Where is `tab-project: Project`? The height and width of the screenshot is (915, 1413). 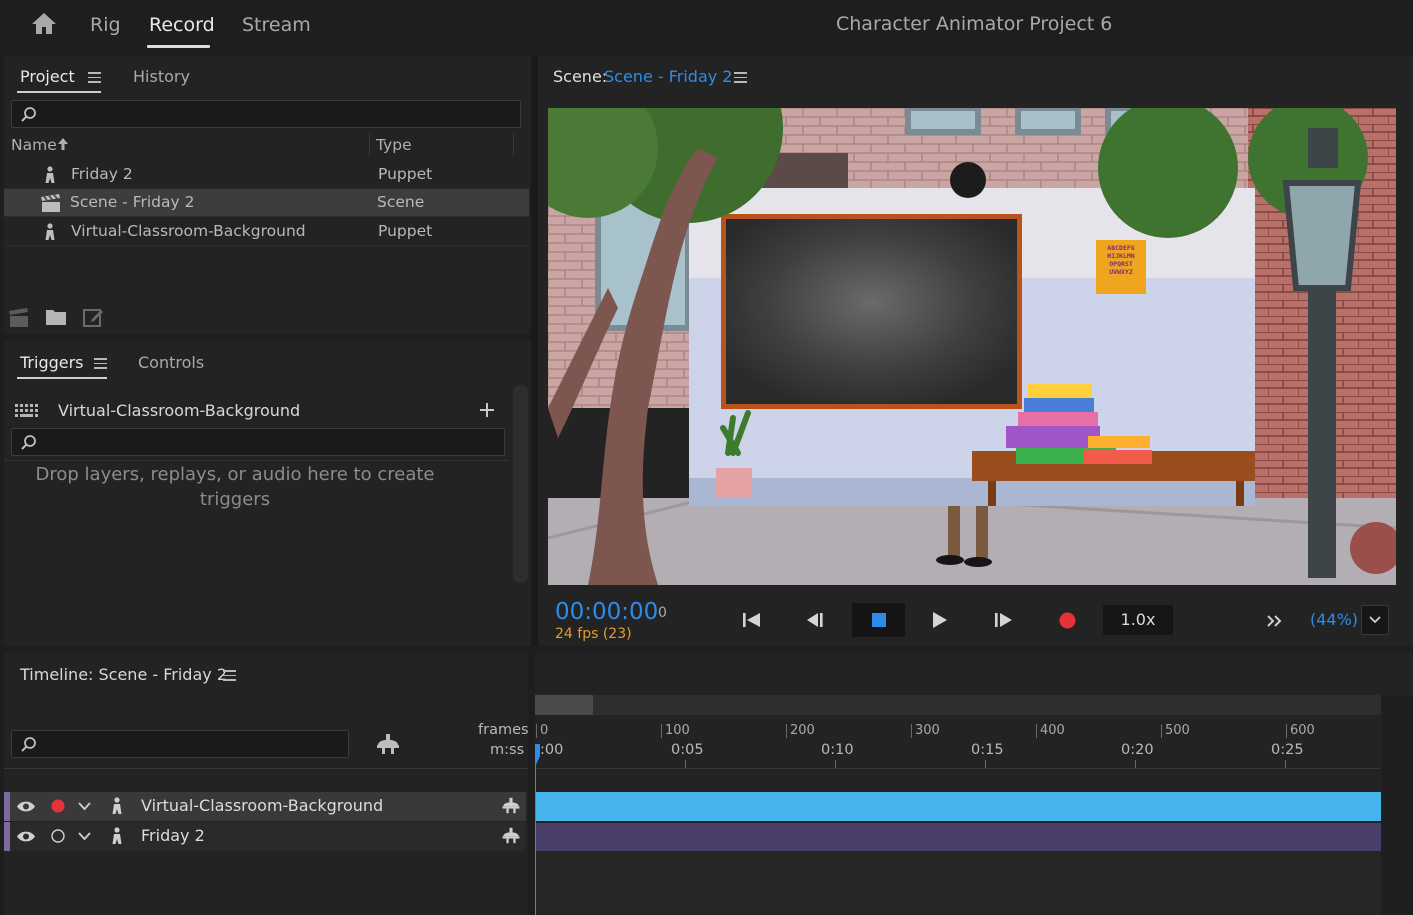 tab-project: Project is located at coordinates (47, 76).